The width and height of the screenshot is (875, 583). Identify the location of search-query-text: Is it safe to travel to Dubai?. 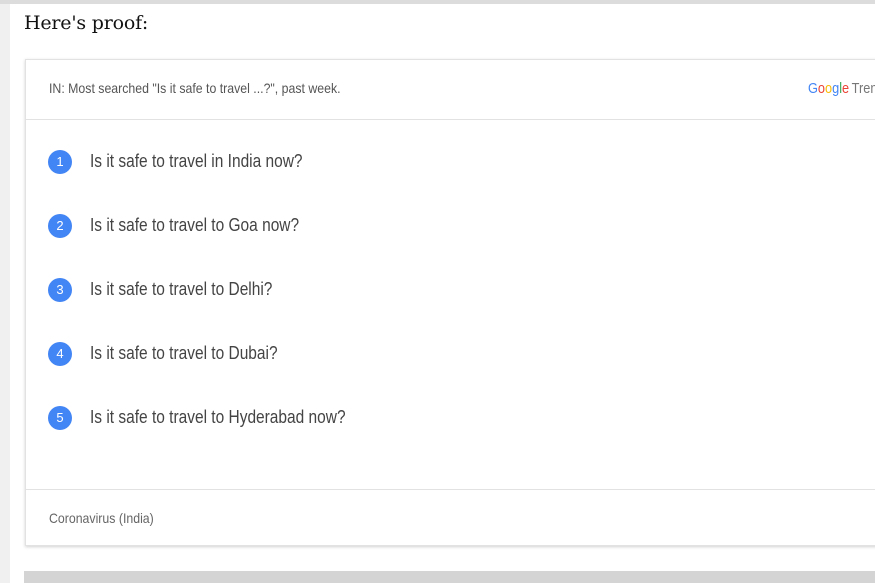
(184, 353).